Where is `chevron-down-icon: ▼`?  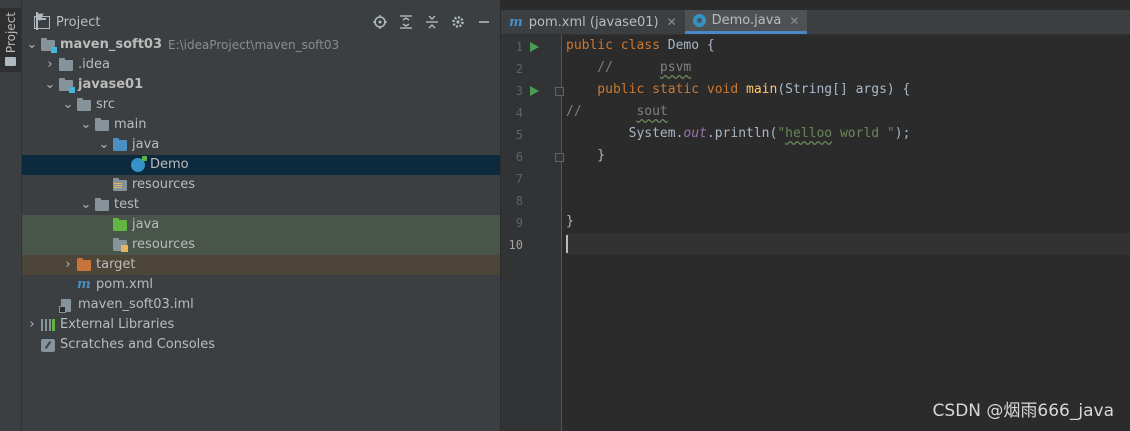
chevron-down-icon: ▼ is located at coordinates (40, 21).